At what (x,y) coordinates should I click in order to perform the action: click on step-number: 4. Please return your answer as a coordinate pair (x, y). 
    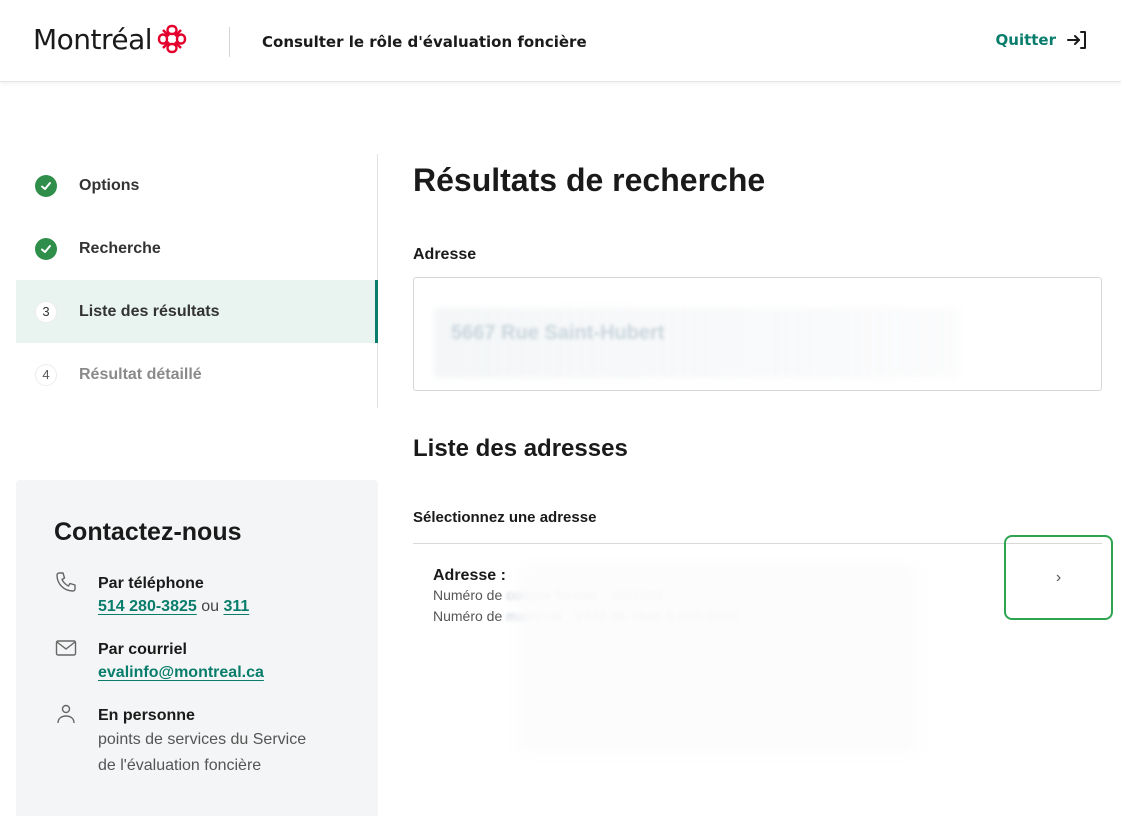
    Looking at the image, I should click on (46, 374).